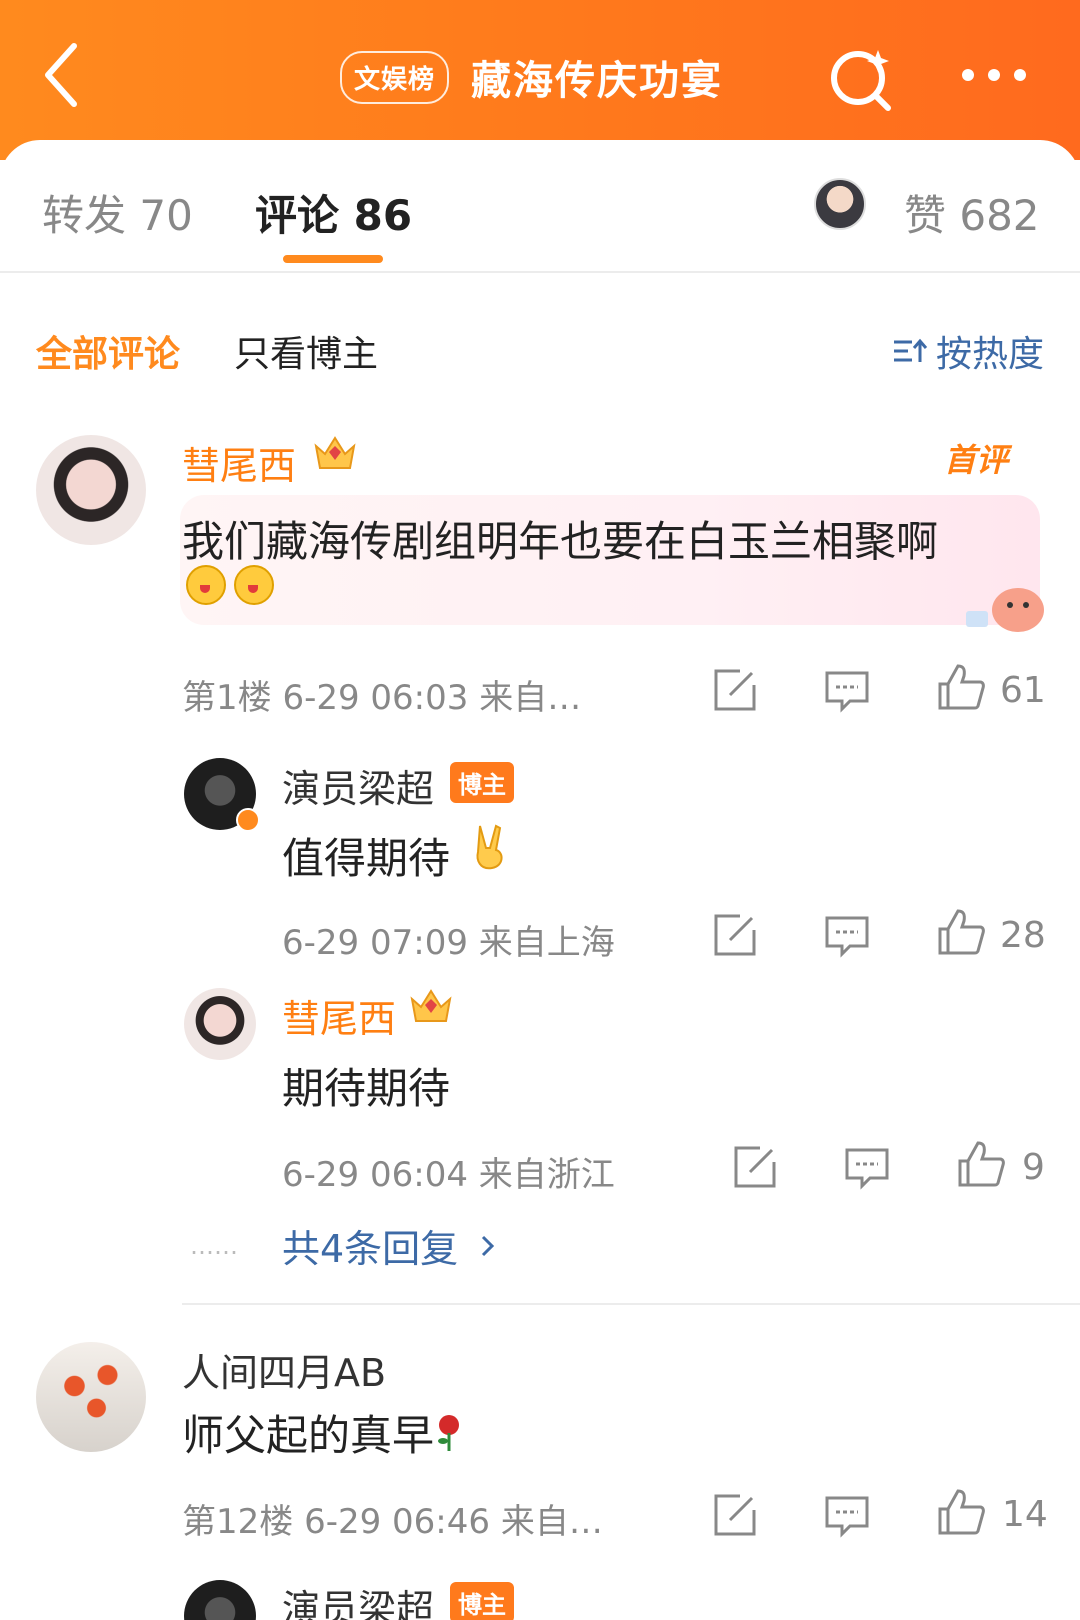 The width and height of the screenshot is (1080, 1620). What do you see at coordinates (840, 204) in the screenshot?
I see `liker-avatar` at bounding box center [840, 204].